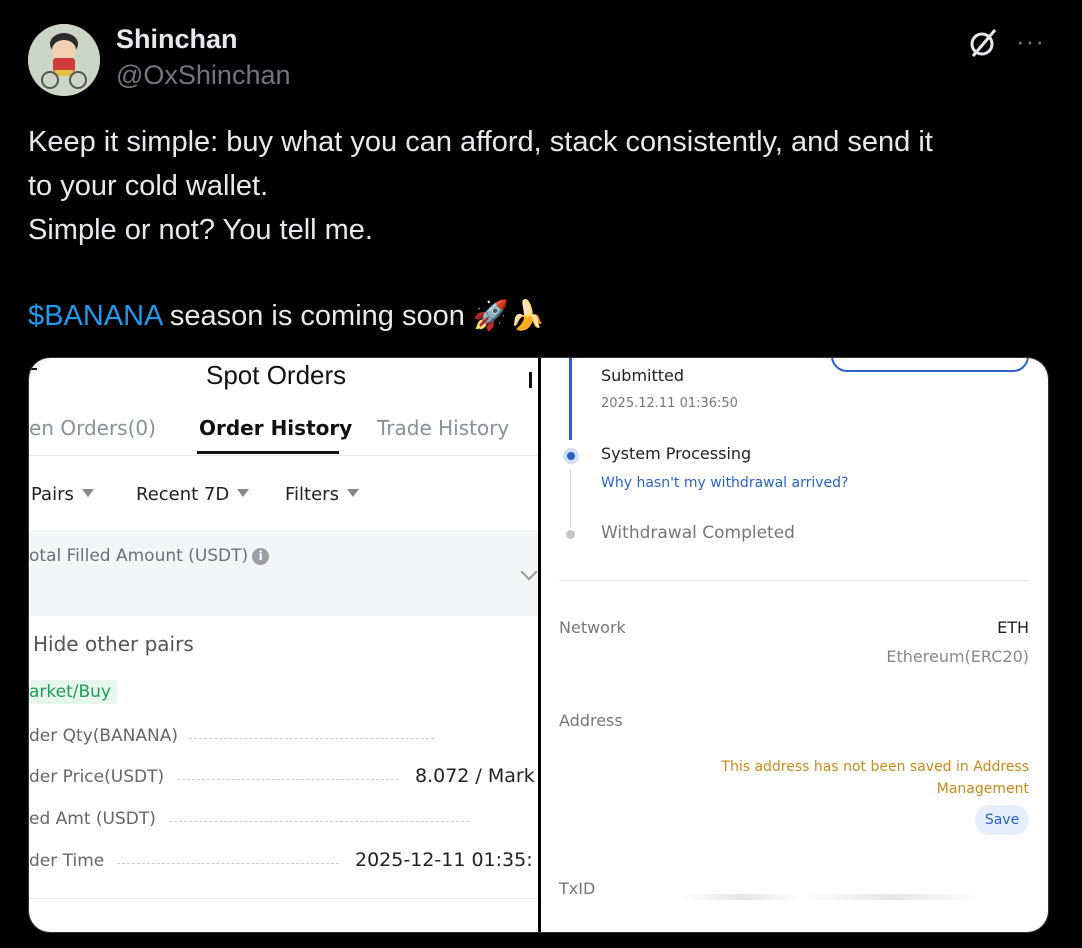  Describe the element at coordinates (33, 369) in the screenshot. I see `back-icon` at that location.